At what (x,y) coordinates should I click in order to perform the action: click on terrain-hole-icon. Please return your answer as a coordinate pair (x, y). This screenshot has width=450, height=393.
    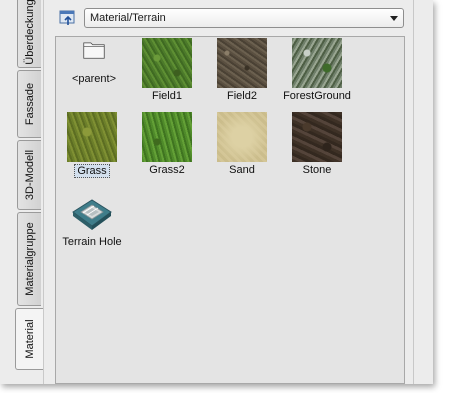
    Looking at the image, I should click on (92, 214).